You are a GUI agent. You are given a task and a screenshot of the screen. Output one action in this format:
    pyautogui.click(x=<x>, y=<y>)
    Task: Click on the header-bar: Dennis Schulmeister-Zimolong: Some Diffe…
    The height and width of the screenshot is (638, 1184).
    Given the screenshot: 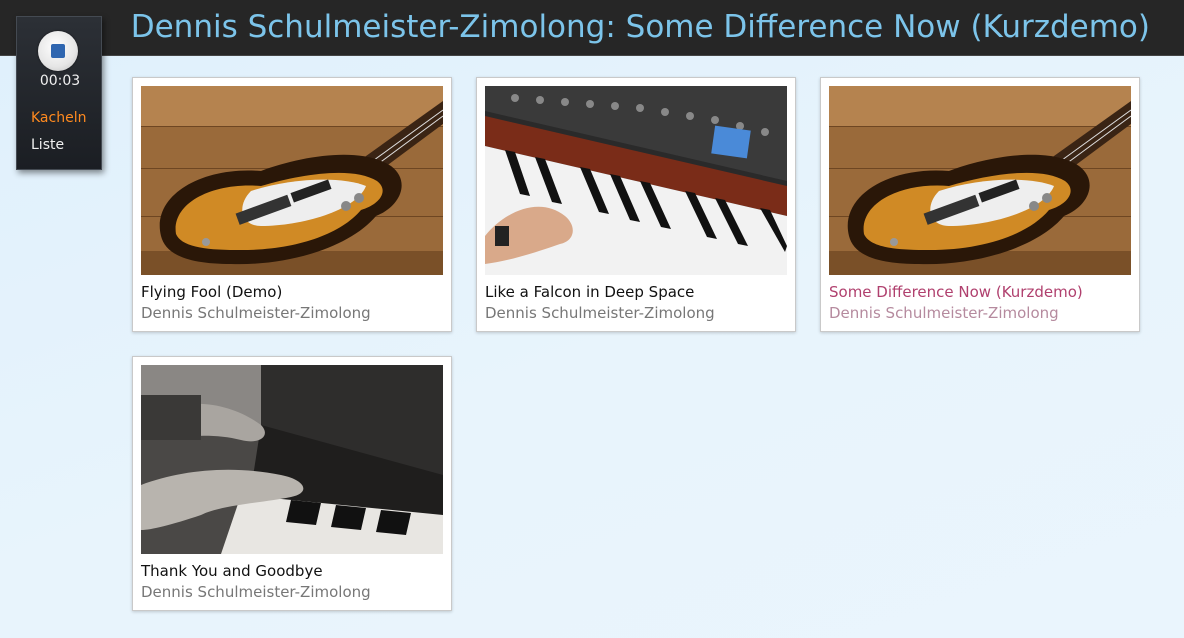 What is the action you would take?
    pyautogui.click(x=592, y=28)
    